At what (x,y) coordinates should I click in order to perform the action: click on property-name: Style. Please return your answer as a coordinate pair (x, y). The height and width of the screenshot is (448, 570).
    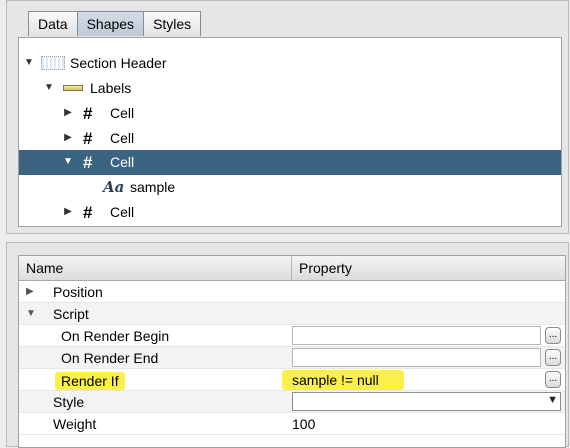
    Looking at the image, I should click on (69, 402).